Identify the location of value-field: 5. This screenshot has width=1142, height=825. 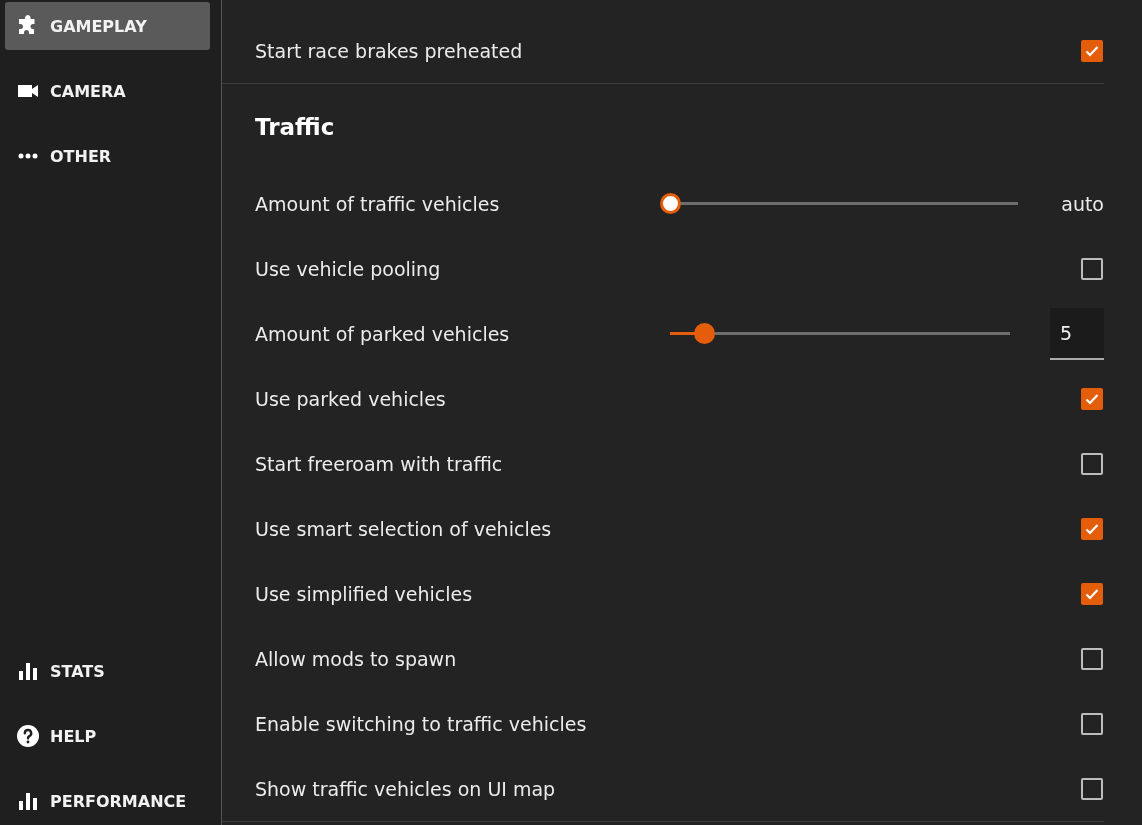
(1077, 333).